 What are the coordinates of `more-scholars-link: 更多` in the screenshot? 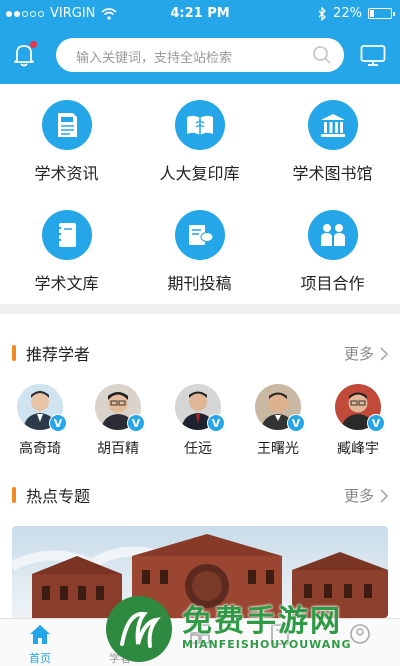 It's located at (366, 353).